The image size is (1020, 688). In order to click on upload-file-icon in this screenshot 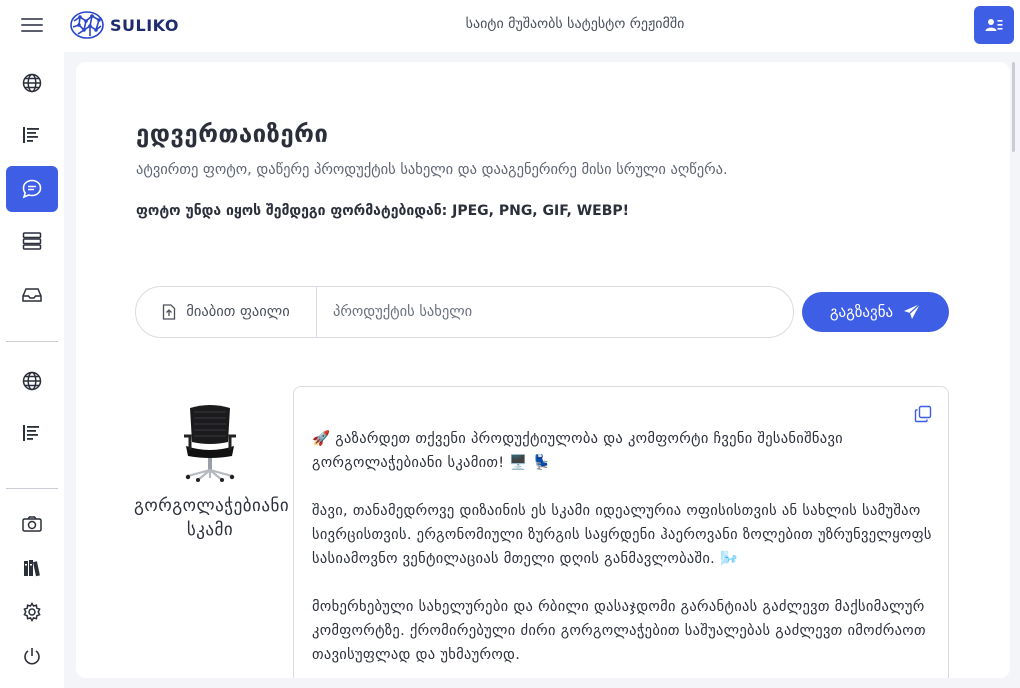, I will do `click(169, 312)`.